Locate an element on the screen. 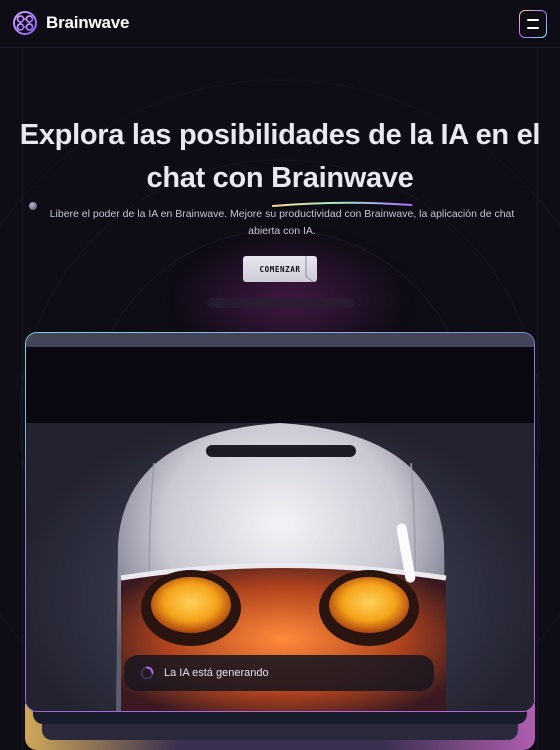 This screenshot has height=750, width=560. brain-icon is located at coordinates (25, 23).